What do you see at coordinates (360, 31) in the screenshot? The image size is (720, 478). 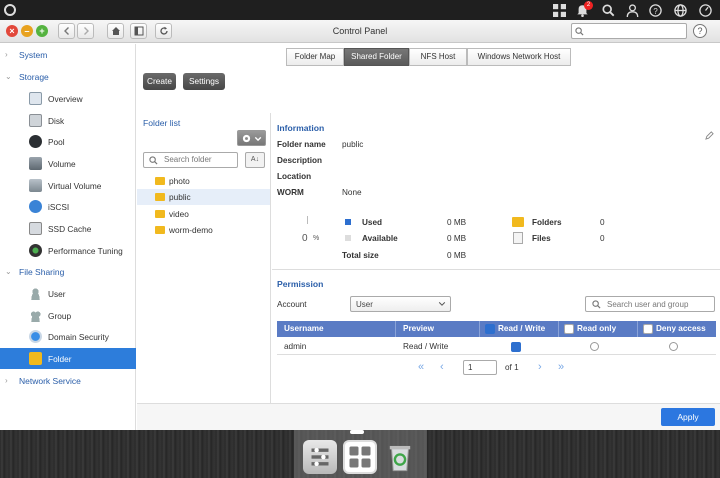 I see `window-titlebar: × – + Control Panel ?` at bounding box center [360, 31].